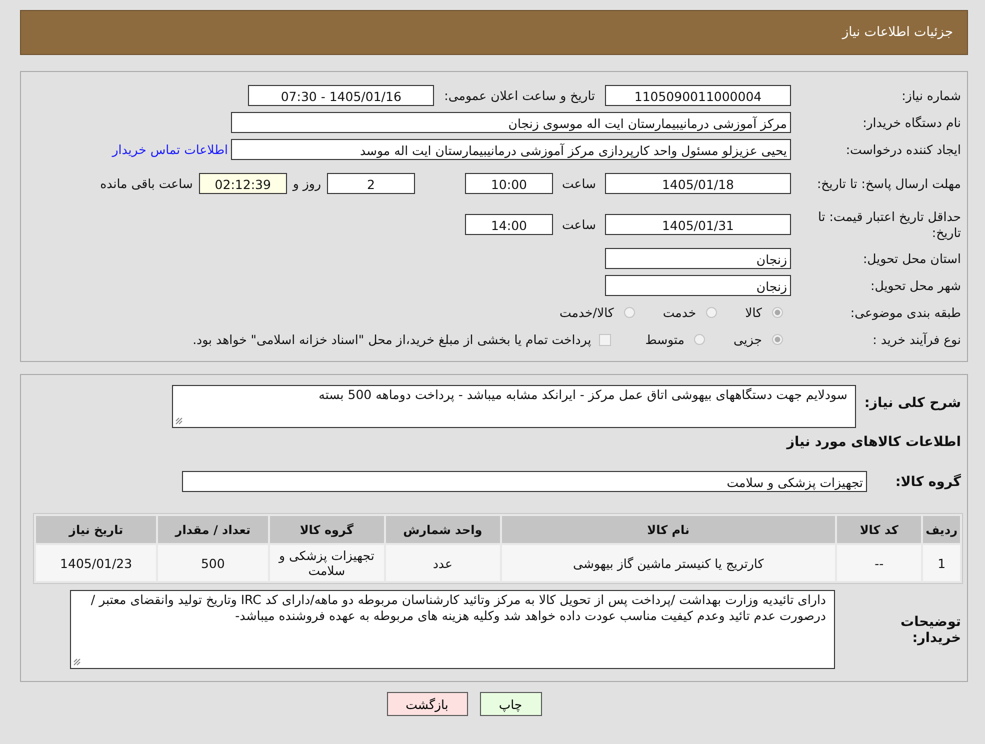 This screenshot has width=985, height=744. What do you see at coordinates (586, 312) in the screenshot?
I see `radio-label: کالا/خدمت` at bounding box center [586, 312].